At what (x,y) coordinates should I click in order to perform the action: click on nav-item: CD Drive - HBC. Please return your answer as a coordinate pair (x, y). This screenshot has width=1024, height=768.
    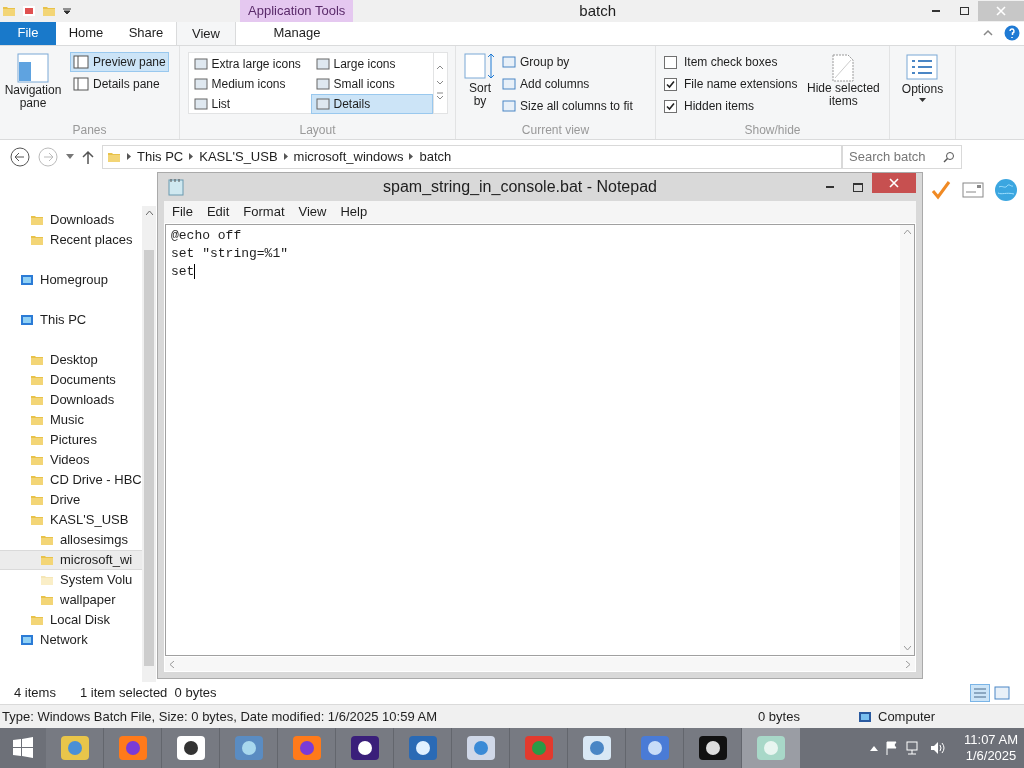
    Looking at the image, I should click on (71, 479).